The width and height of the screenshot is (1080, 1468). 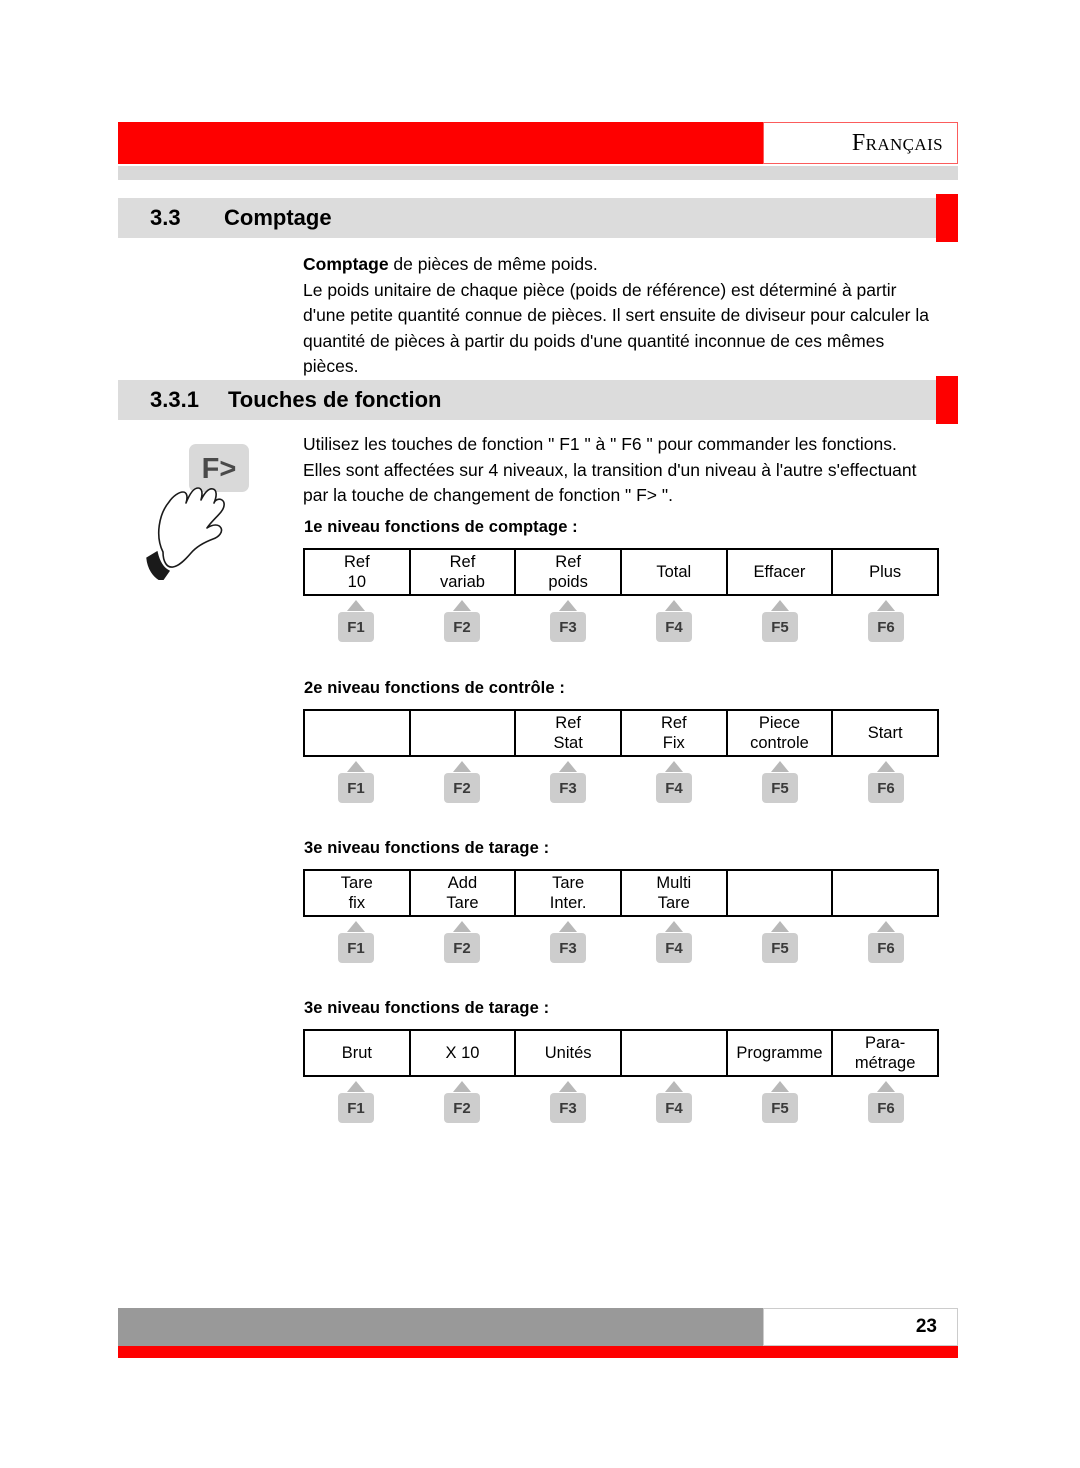 I want to click on function-cell-f3: Tare Inter., so click(x=568, y=893).